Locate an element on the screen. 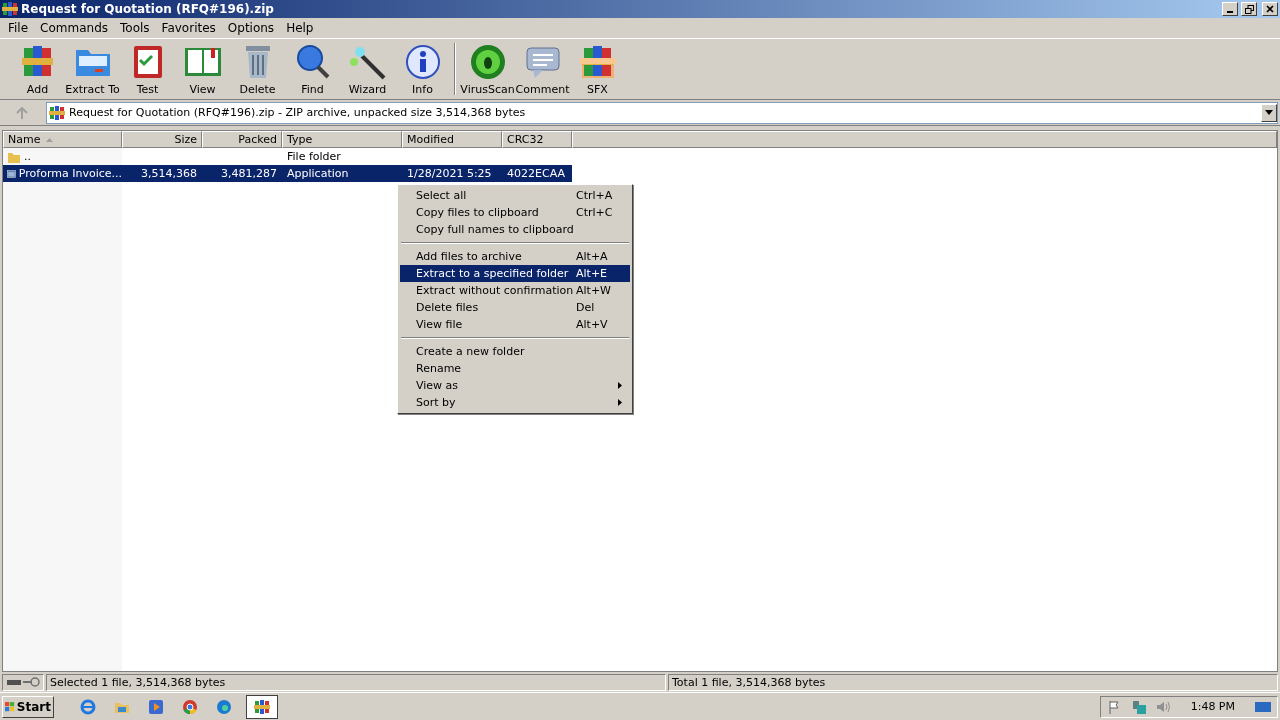 Image resolution: width=1280 pixels, height=720 pixels. edge-icon is located at coordinates (224, 706).